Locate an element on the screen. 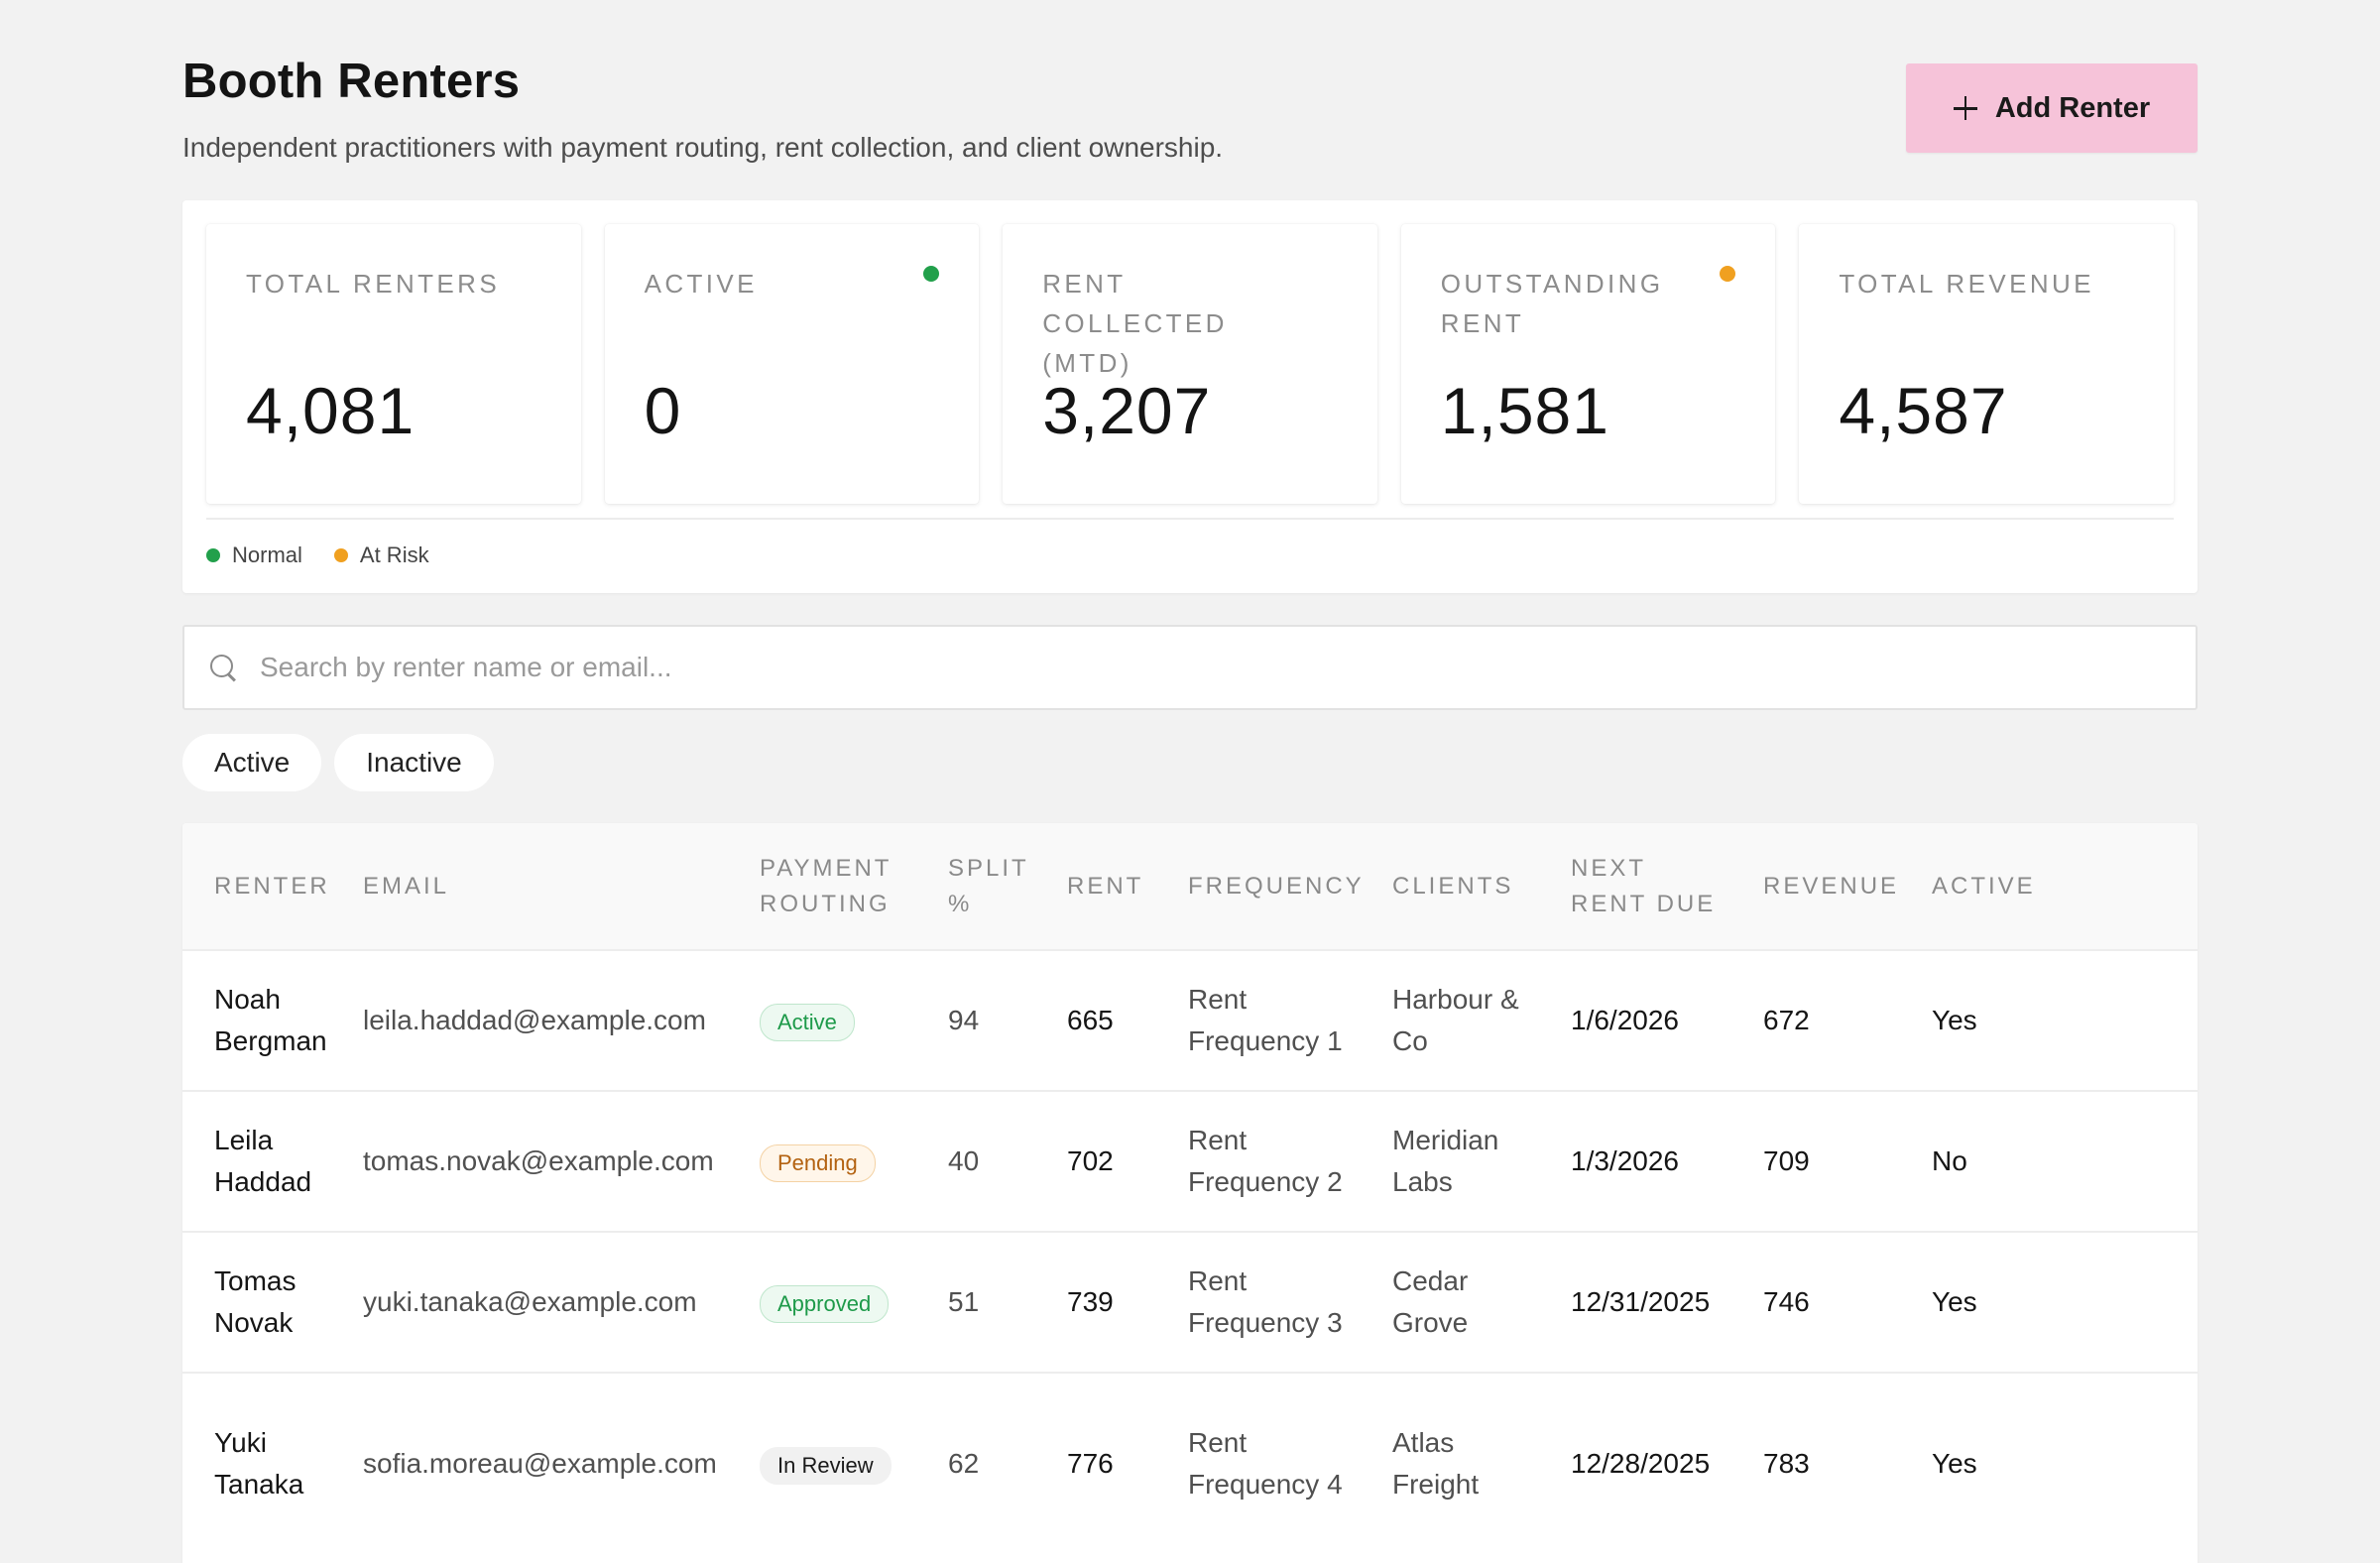 This screenshot has width=2380, height=1563. column-header-renter: RENTER is located at coordinates (256, 887).